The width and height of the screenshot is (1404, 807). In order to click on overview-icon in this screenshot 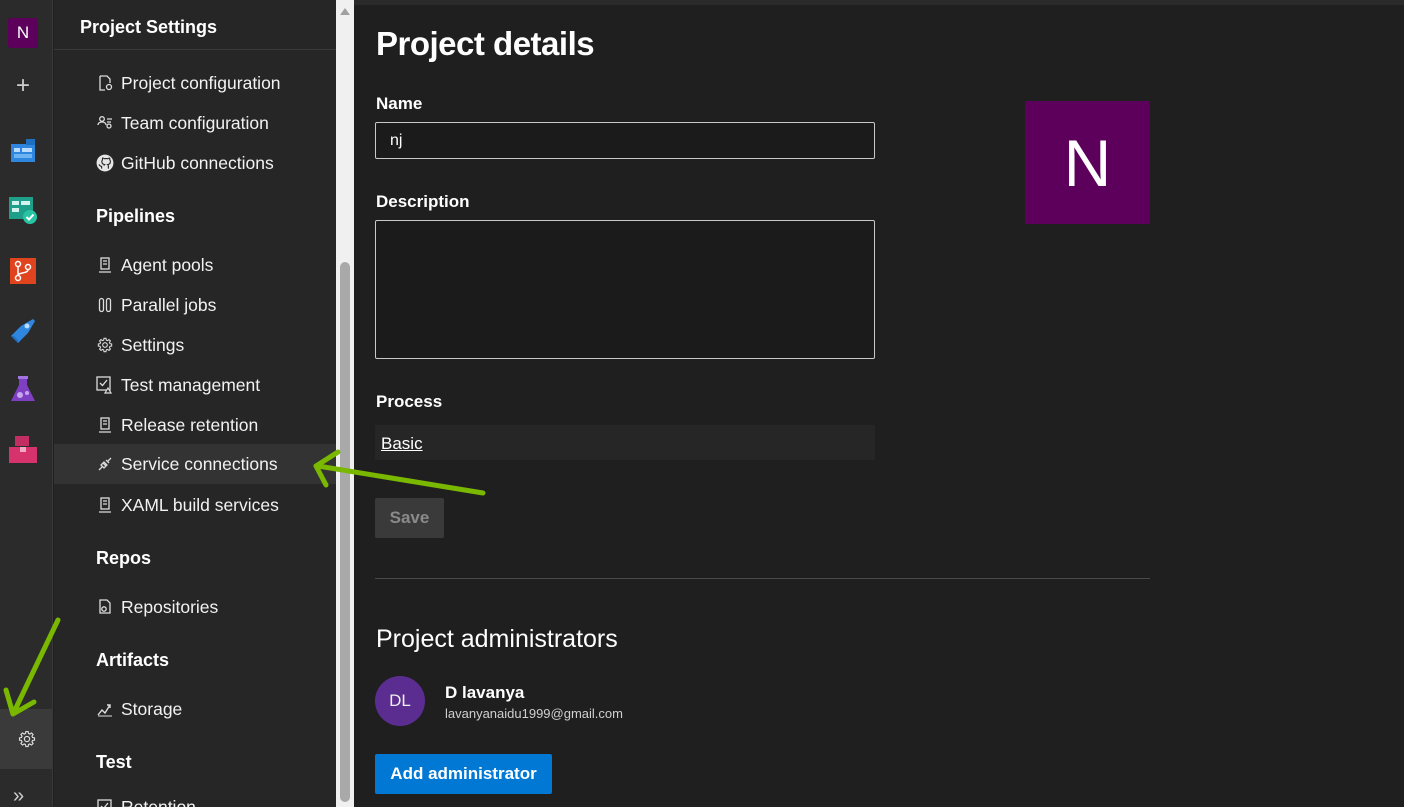, I will do `click(23, 151)`.